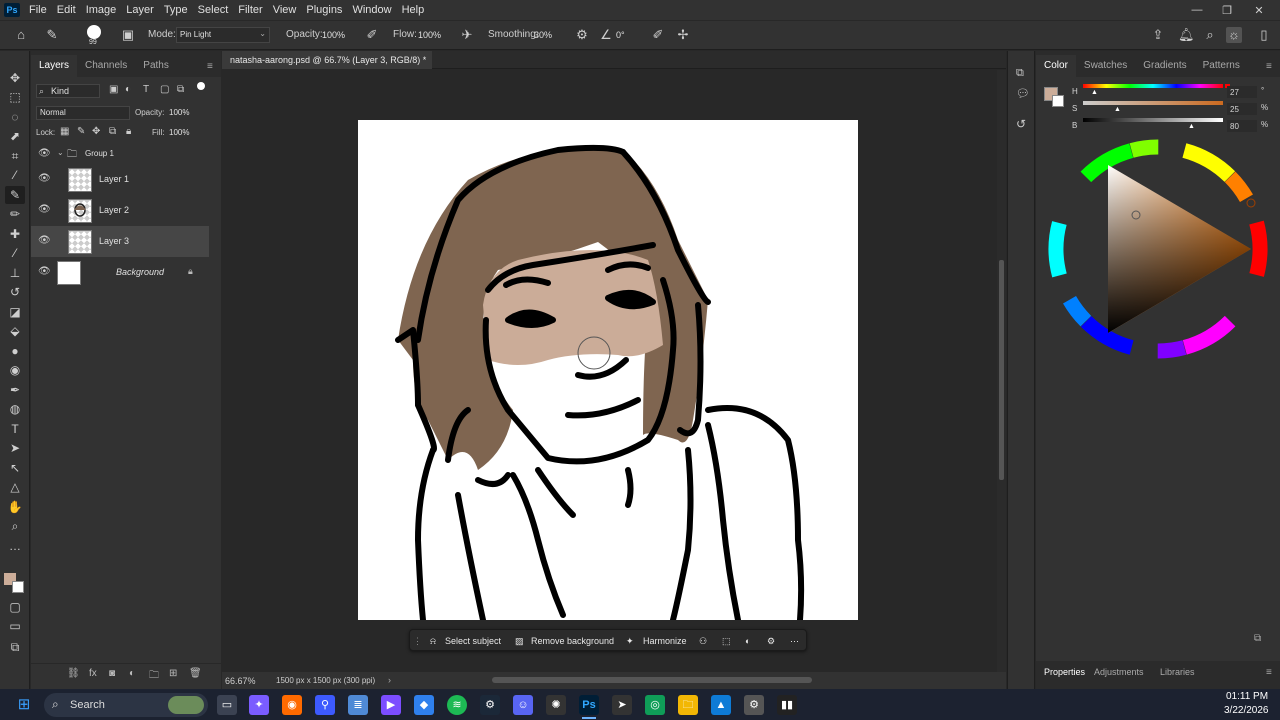  I want to click on audio-app-icon: ▮▮, so click(787, 705).